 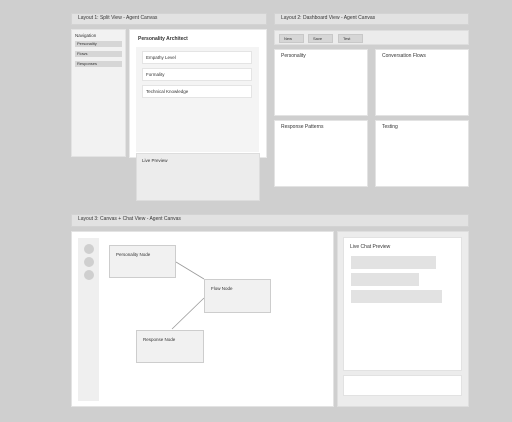 What do you see at coordinates (197, 57) in the screenshot?
I see `field-empathy-level: Empathy Level` at bounding box center [197, 57].